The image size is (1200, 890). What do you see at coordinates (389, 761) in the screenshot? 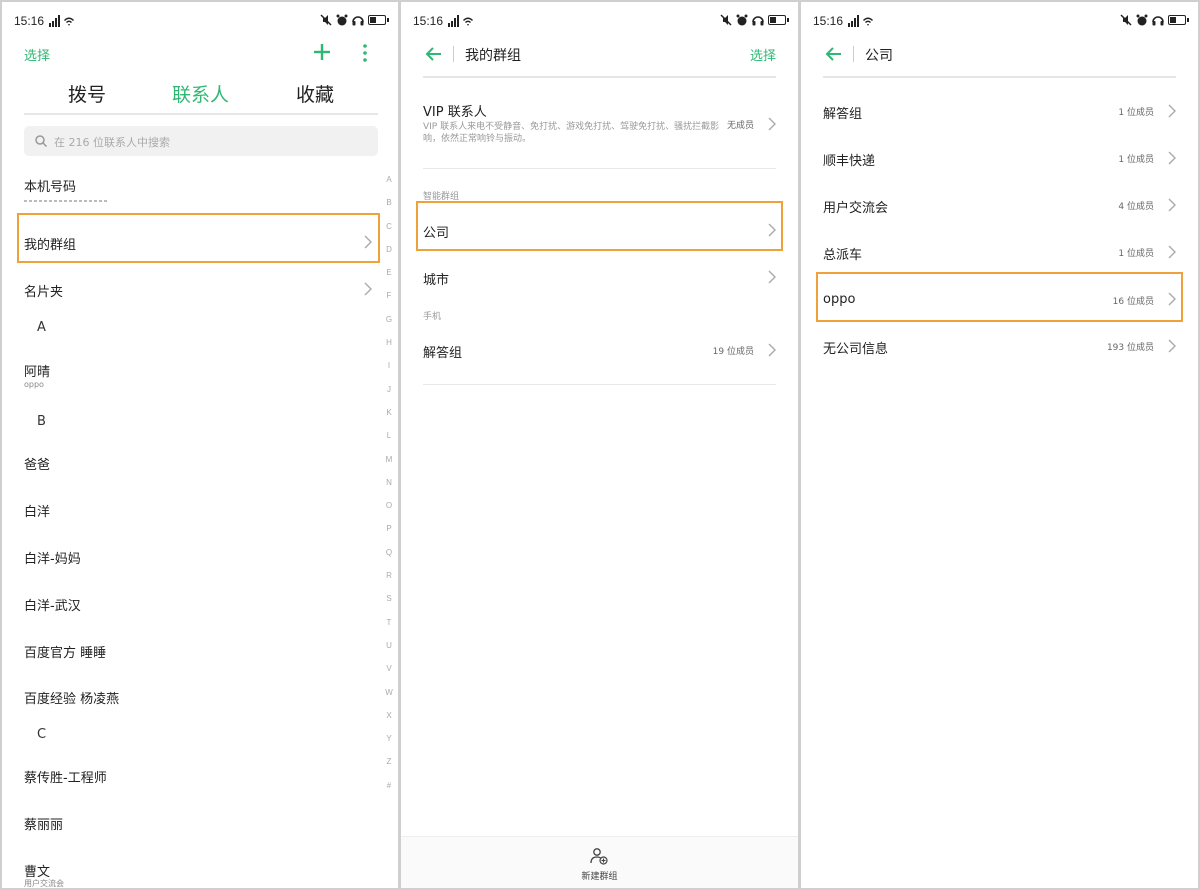
I see `alphabet-letter: Z` at bounding box center [389, 761].